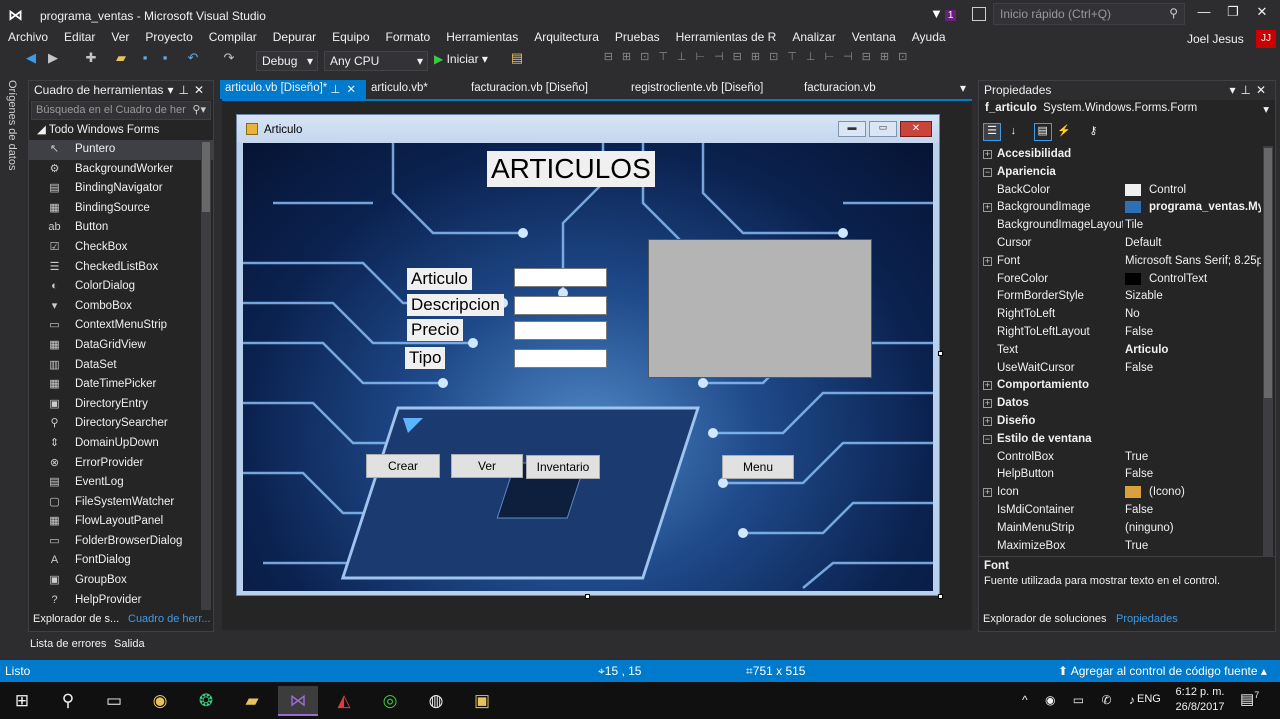  I want to click on data-sources-strip: Orígenes de datos, so click(12, 368).